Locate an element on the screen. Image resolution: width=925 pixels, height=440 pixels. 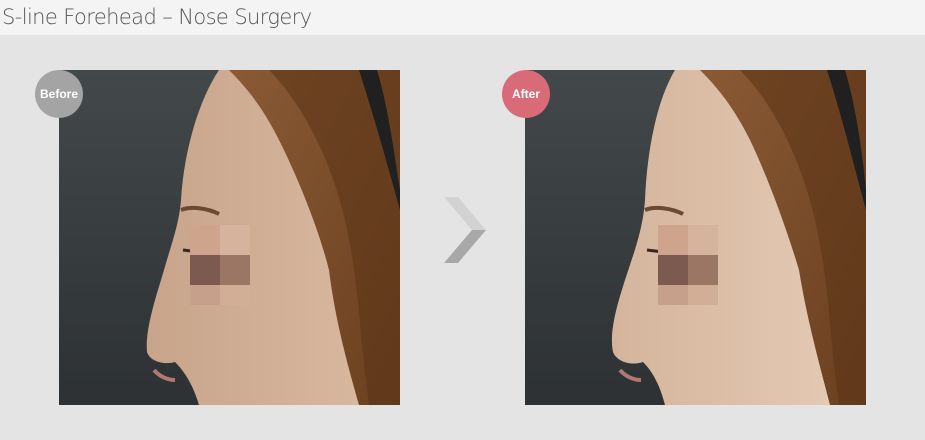
before-badge: Before is located at coordinates (59, 94).